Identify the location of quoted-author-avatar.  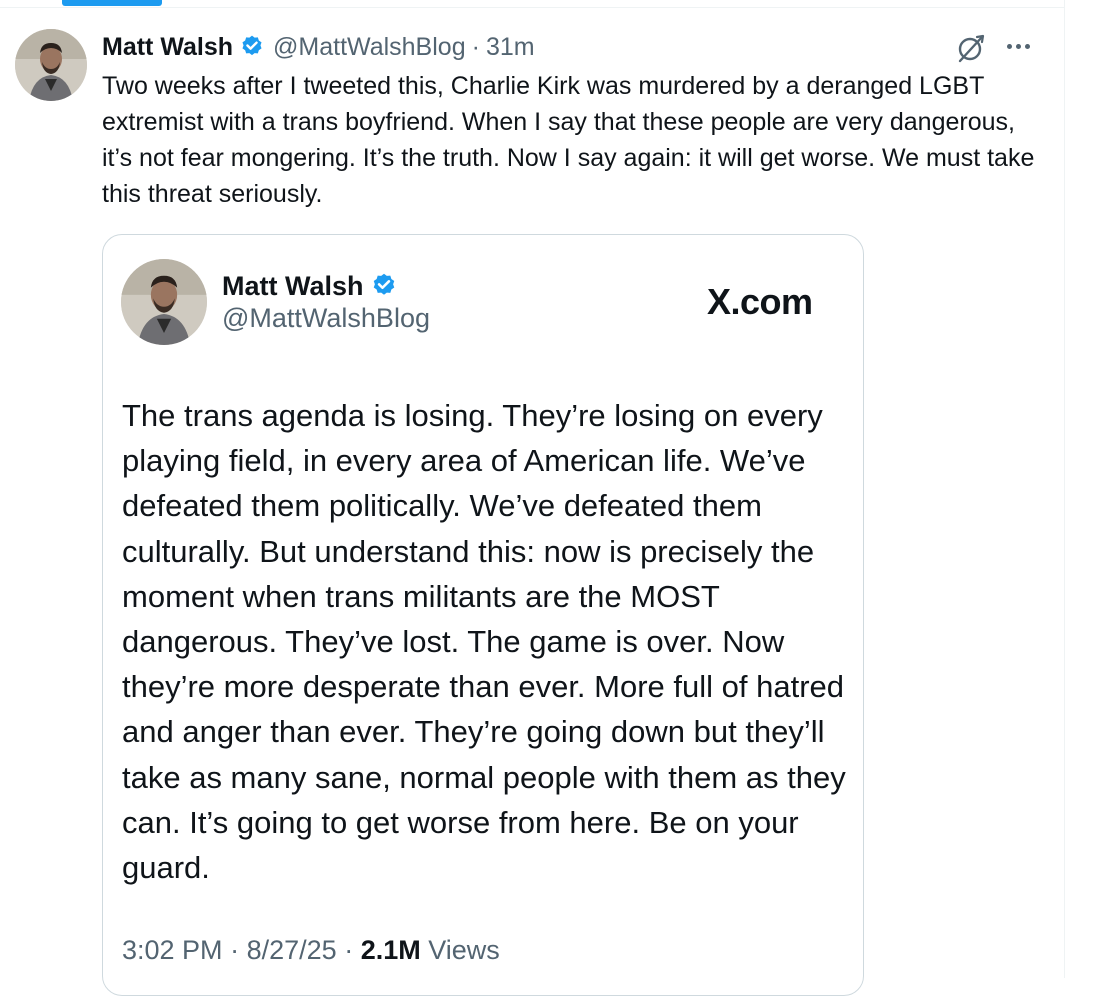
(164, 302).